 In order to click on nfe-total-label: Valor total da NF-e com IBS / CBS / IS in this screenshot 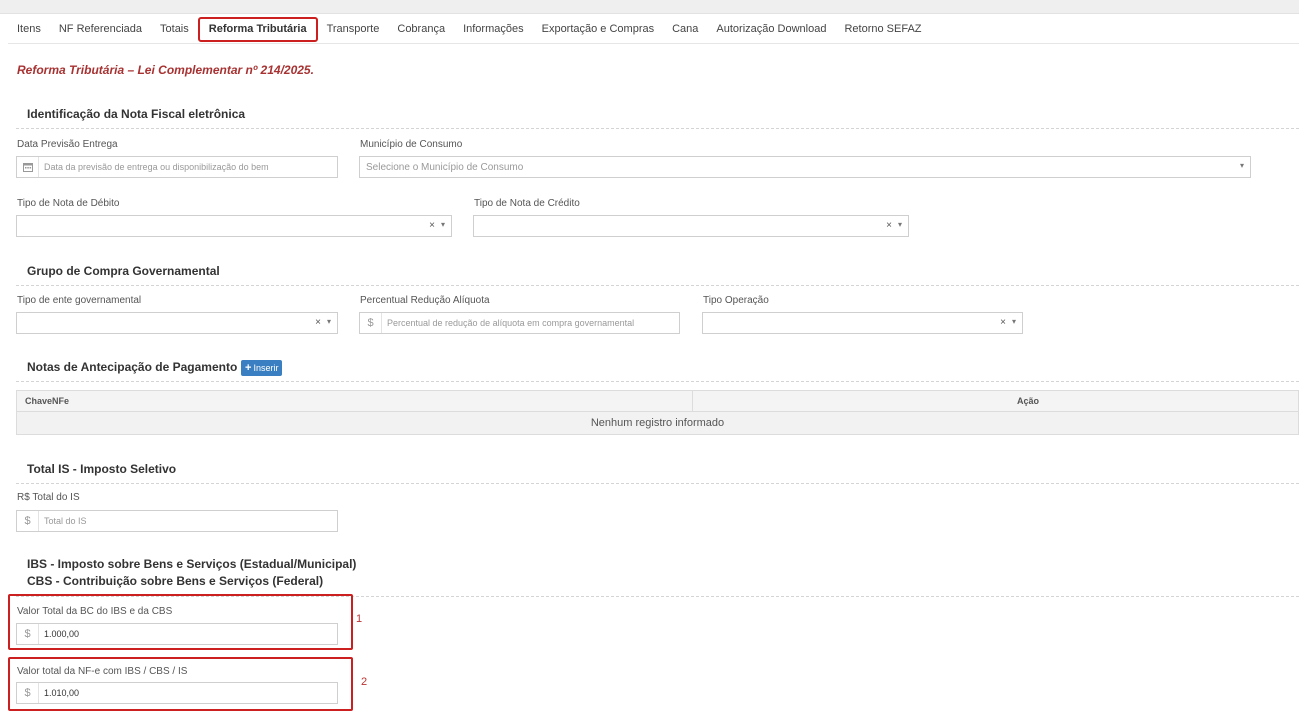, I will do `click(102, 671)`.